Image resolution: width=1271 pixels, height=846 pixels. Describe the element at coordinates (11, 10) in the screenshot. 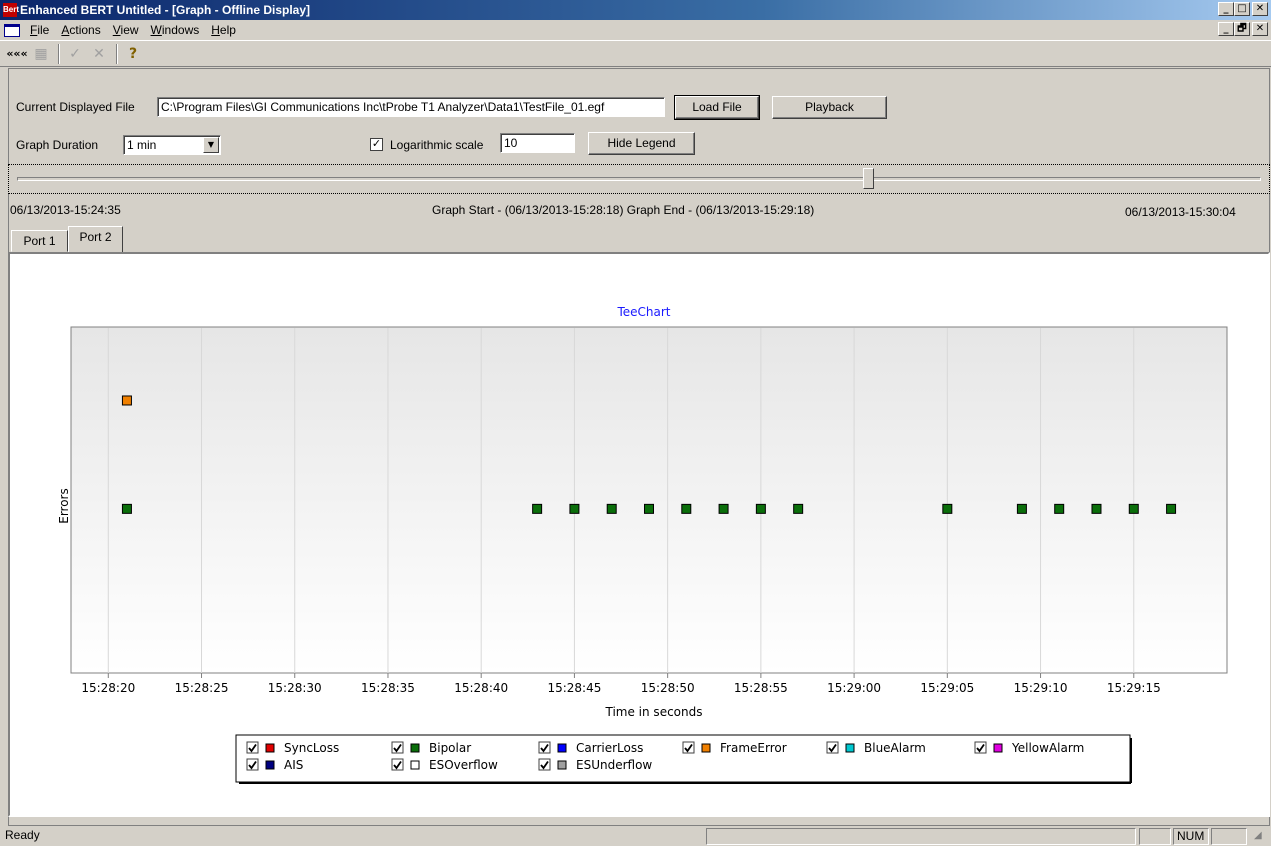

I see `app-icon: Bert` at that location.